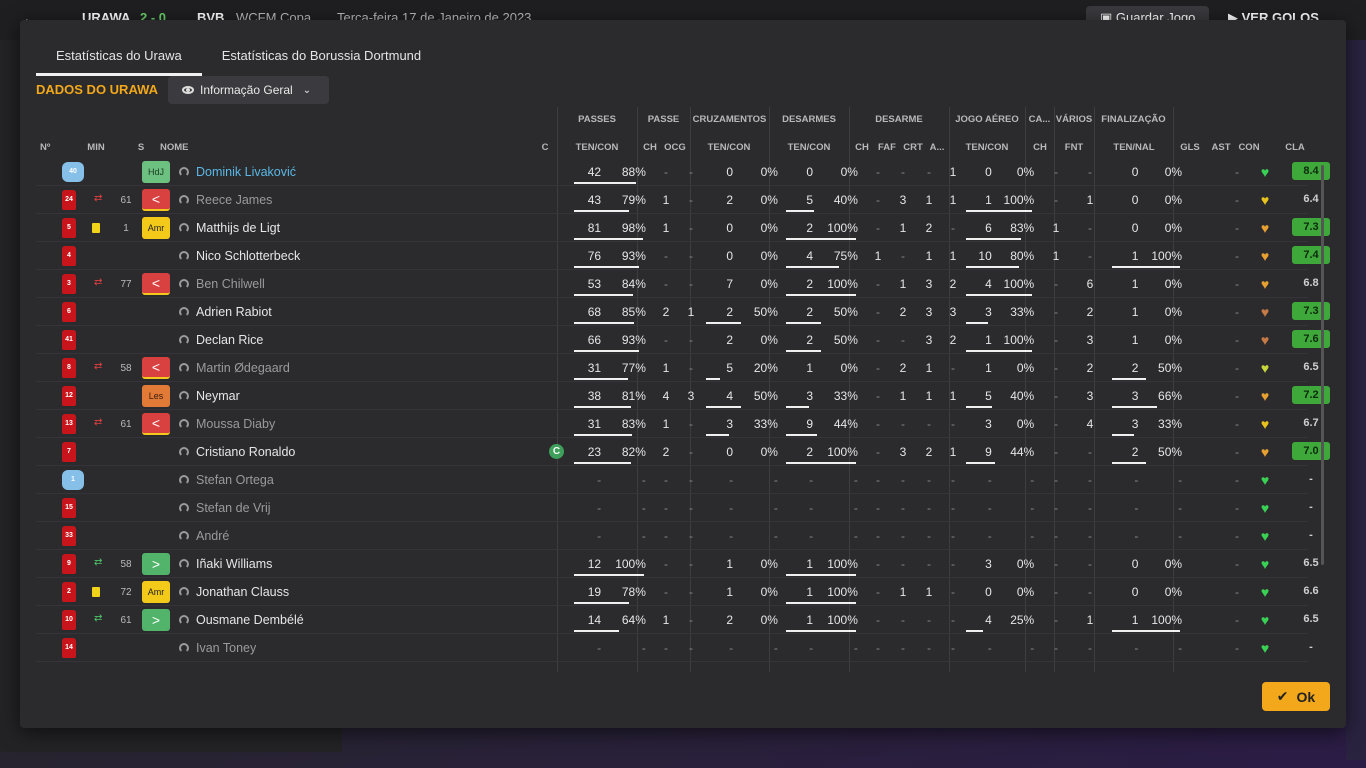  Describe the element at coordinates (235, 480) in the screenshot. I see `player-name: Stefan Ortega` at that location.